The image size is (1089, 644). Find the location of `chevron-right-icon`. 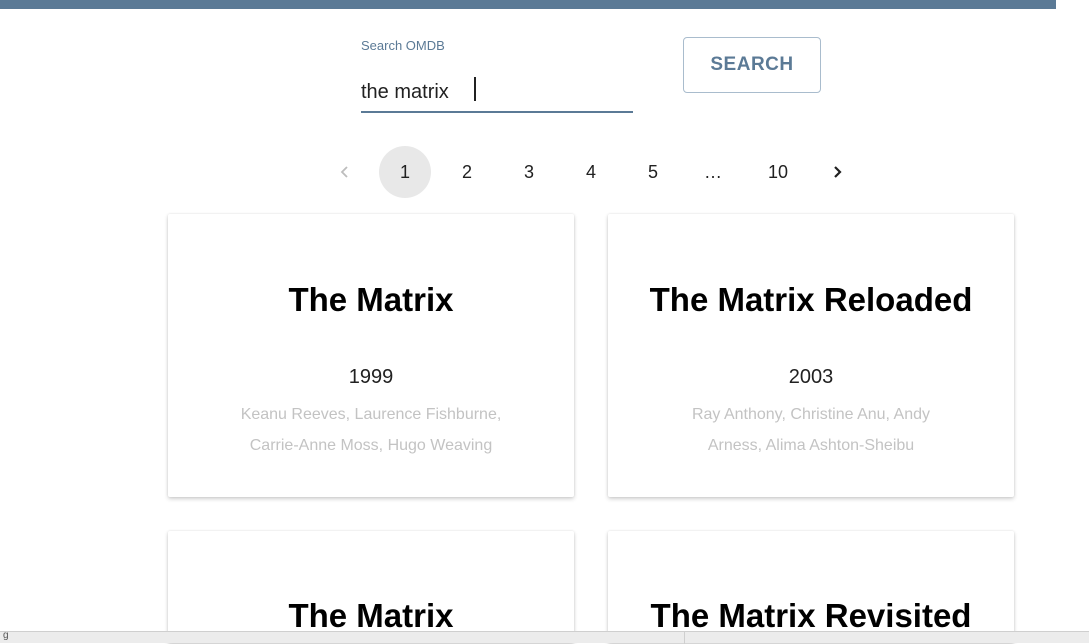

chevron-right-icon is located at coordinates (838, 172).